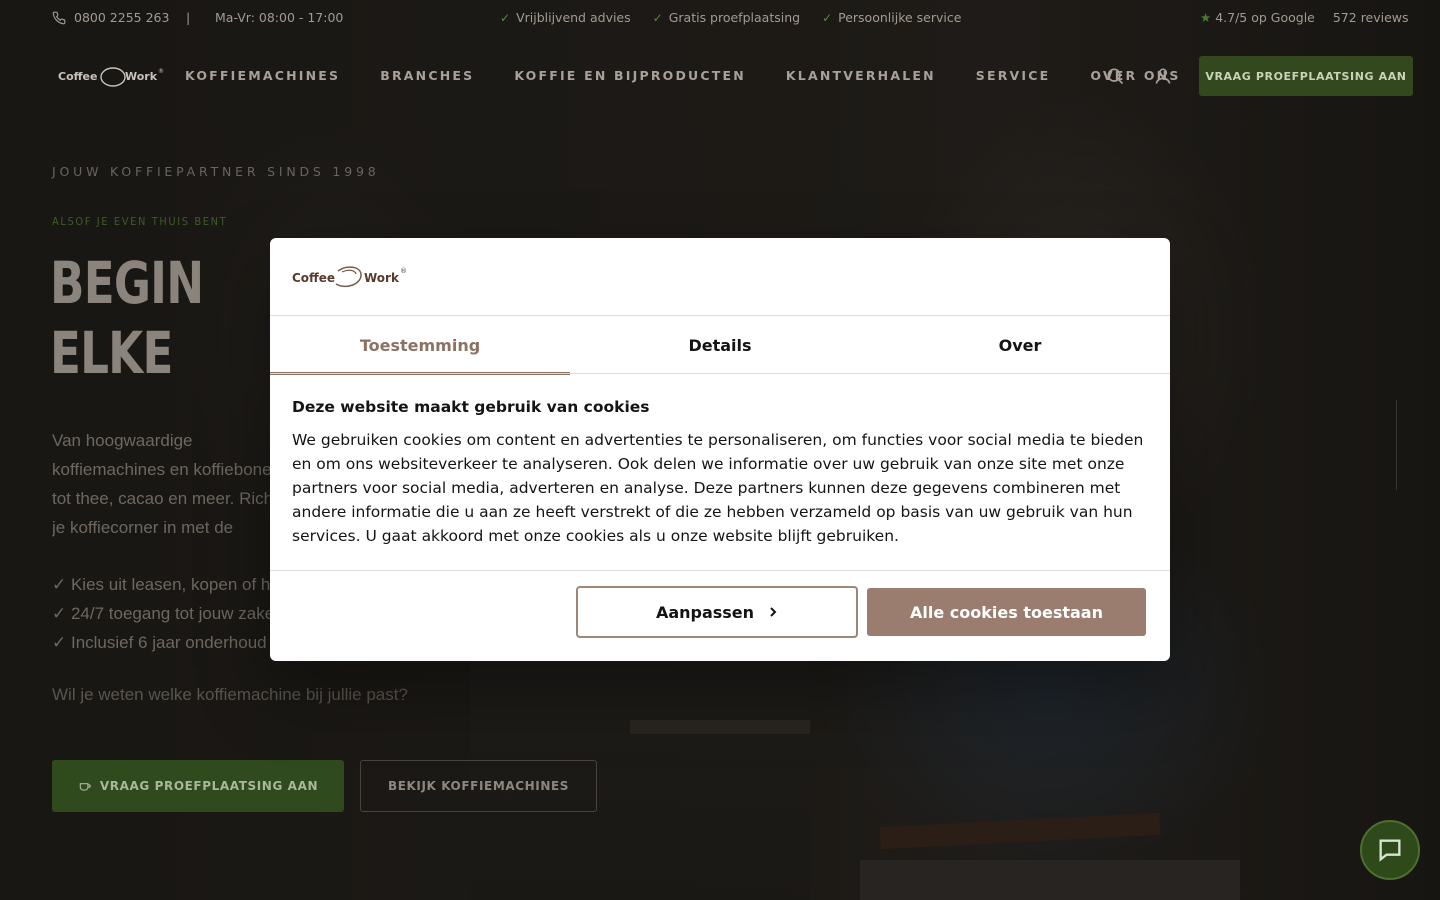 The image size is (1440, 900). I want to click on nav-item-koffie-en-bijproducten: KOFFIE EN BIJPRODUCTEN, so click(630, 75).